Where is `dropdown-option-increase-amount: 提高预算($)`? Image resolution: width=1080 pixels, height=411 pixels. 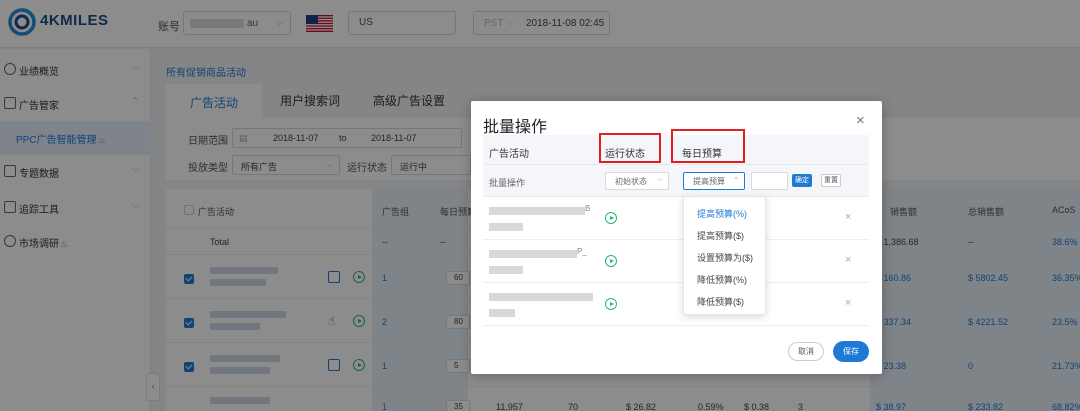 dropdown-option-increase-amount: 提高预算($) is located at coordinates (720, 235).